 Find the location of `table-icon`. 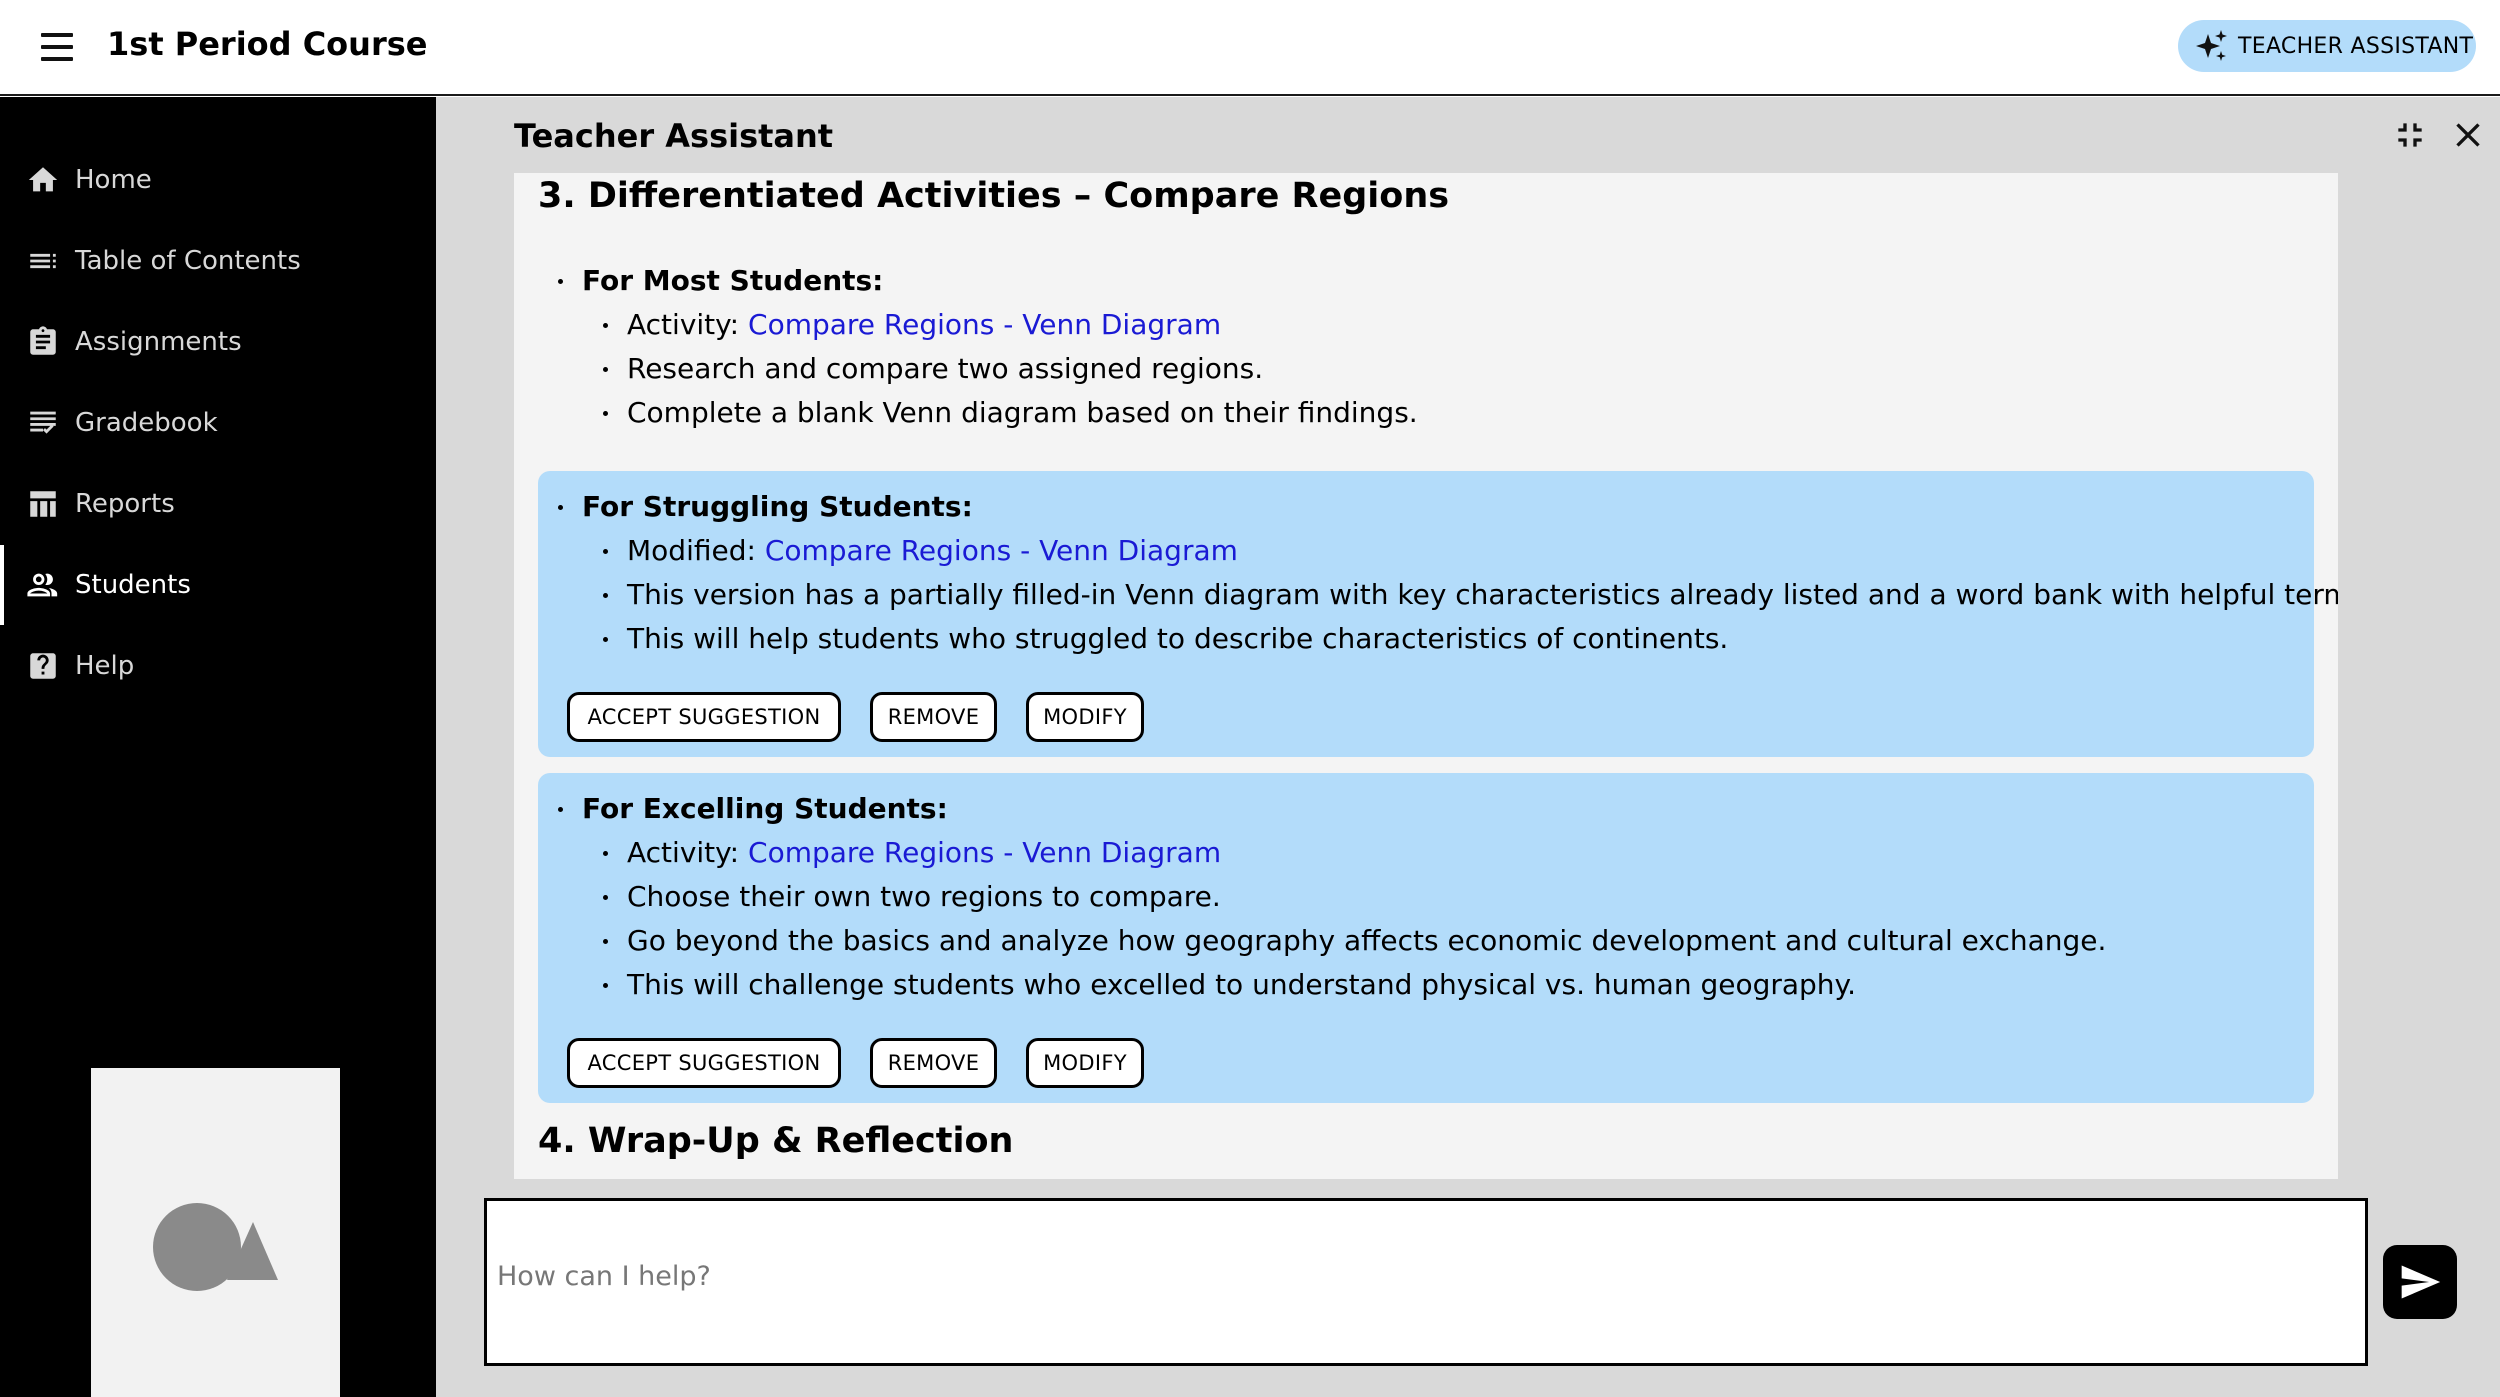

table-icon is located at coordinates (43, 504).